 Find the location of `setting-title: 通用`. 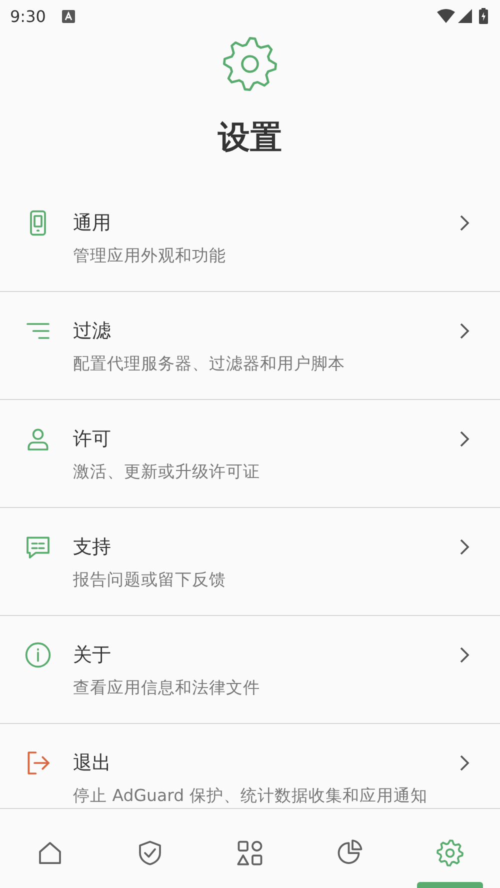

setting-title: 通用 is located at coordinates (92, 223).